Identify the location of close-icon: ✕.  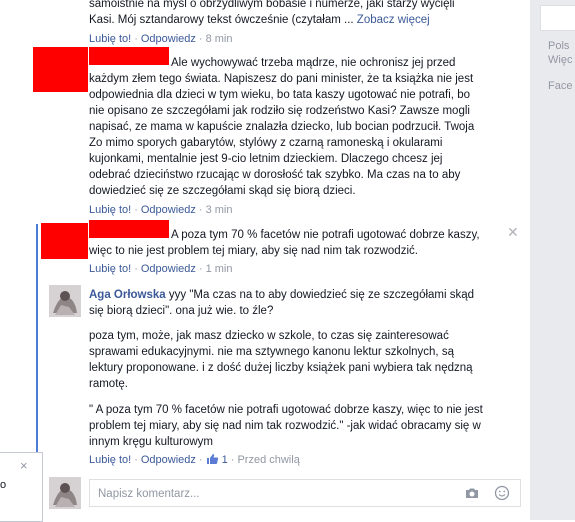
(513, 232).